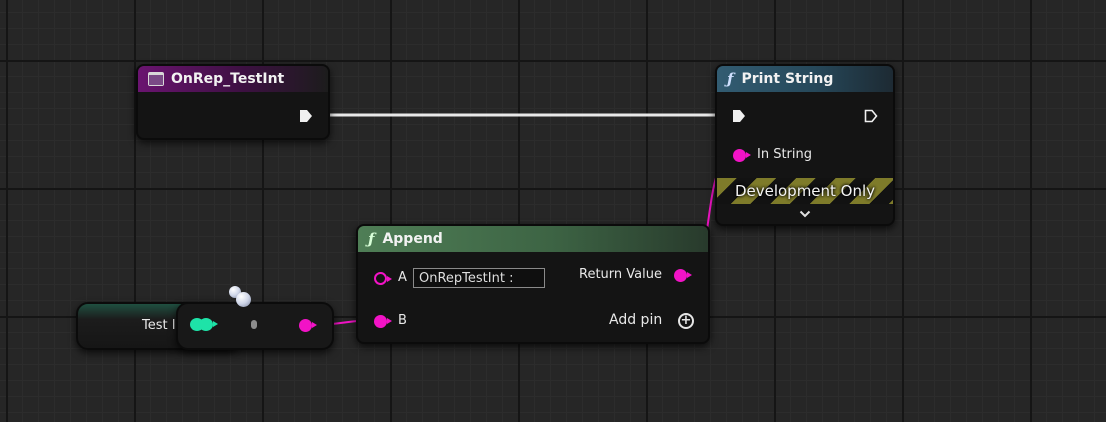  I want to click on print-string-header: ƒ Print String, so click(805, 79).